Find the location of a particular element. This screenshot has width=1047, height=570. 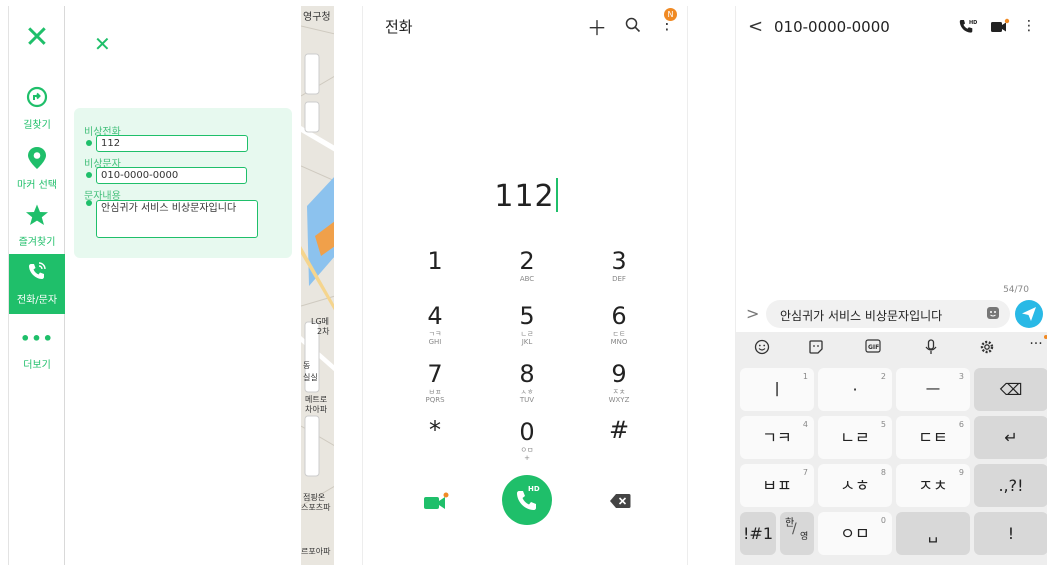

sidebar-item-label: 마커 선택 is located at coordinates (37, 185).